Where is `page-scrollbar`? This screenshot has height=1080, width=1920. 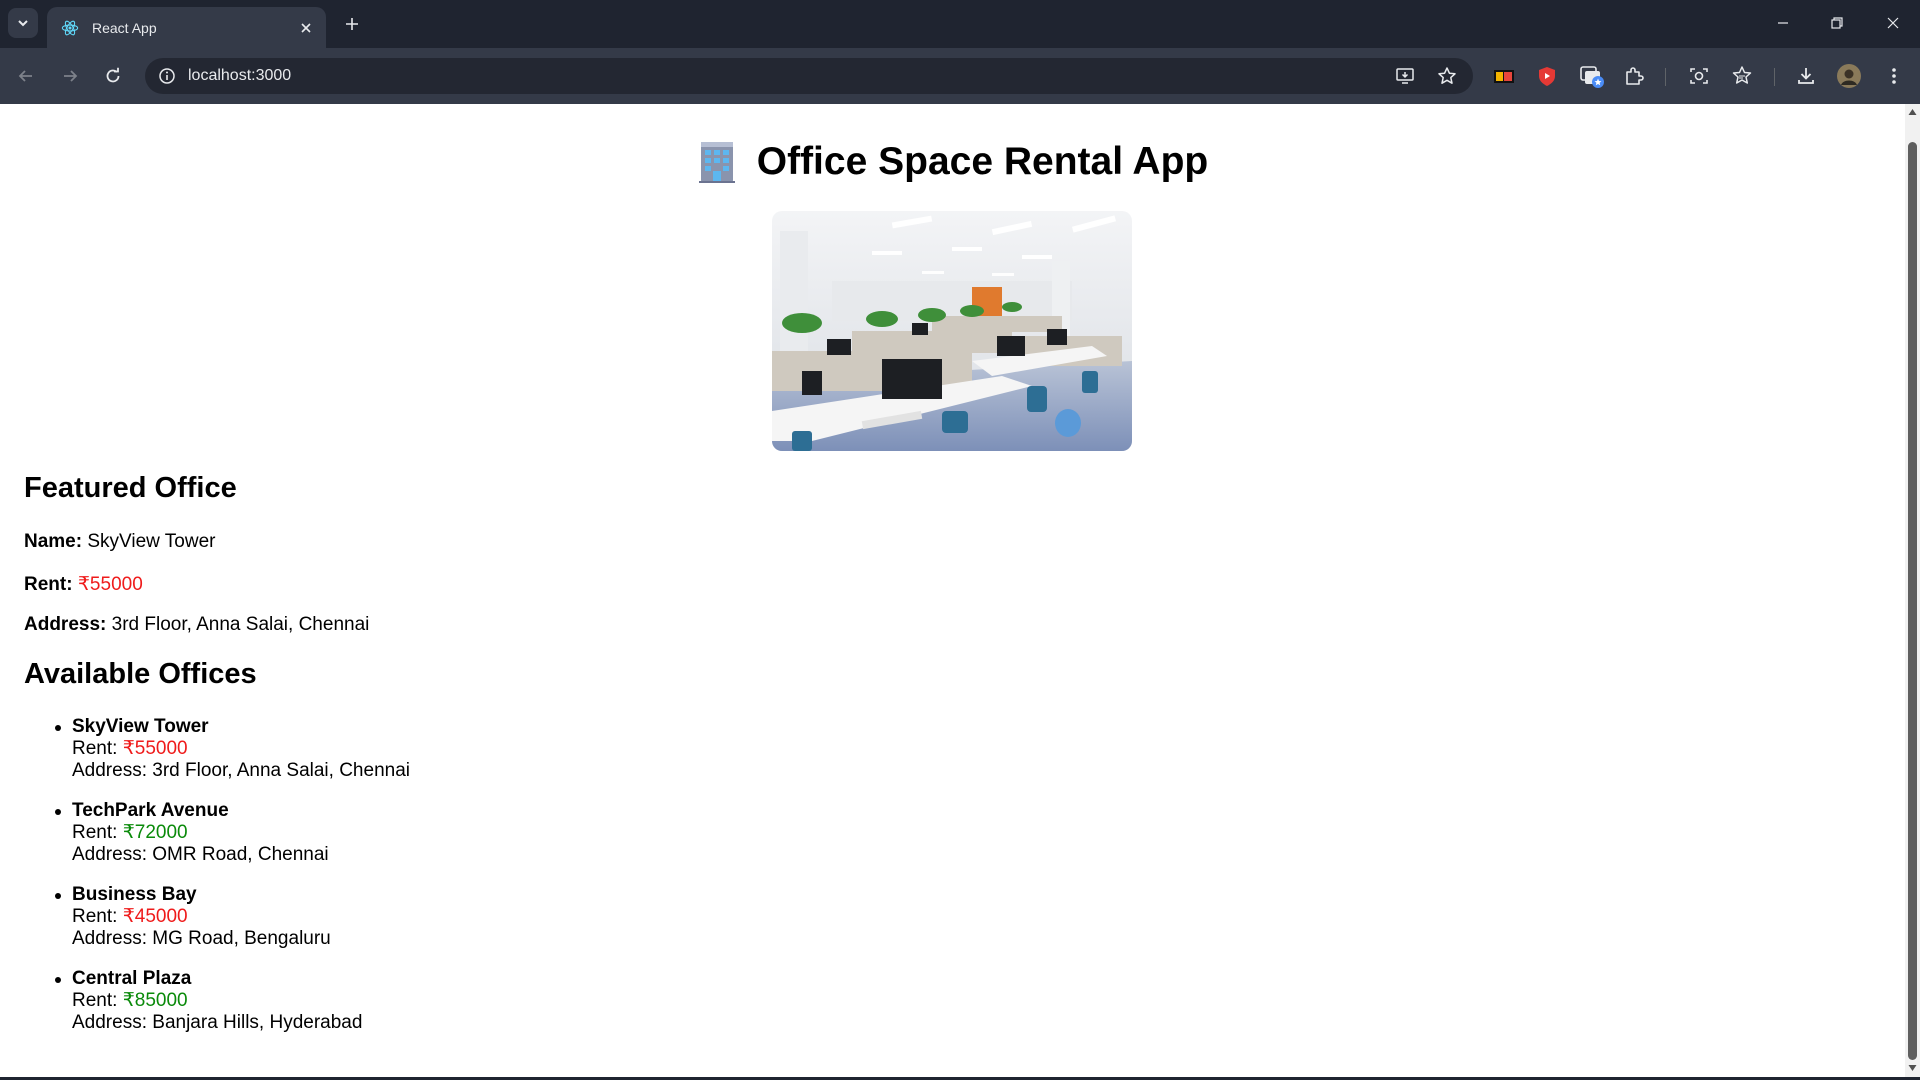 page-scrollbar is located at coordinates (1912, 590).